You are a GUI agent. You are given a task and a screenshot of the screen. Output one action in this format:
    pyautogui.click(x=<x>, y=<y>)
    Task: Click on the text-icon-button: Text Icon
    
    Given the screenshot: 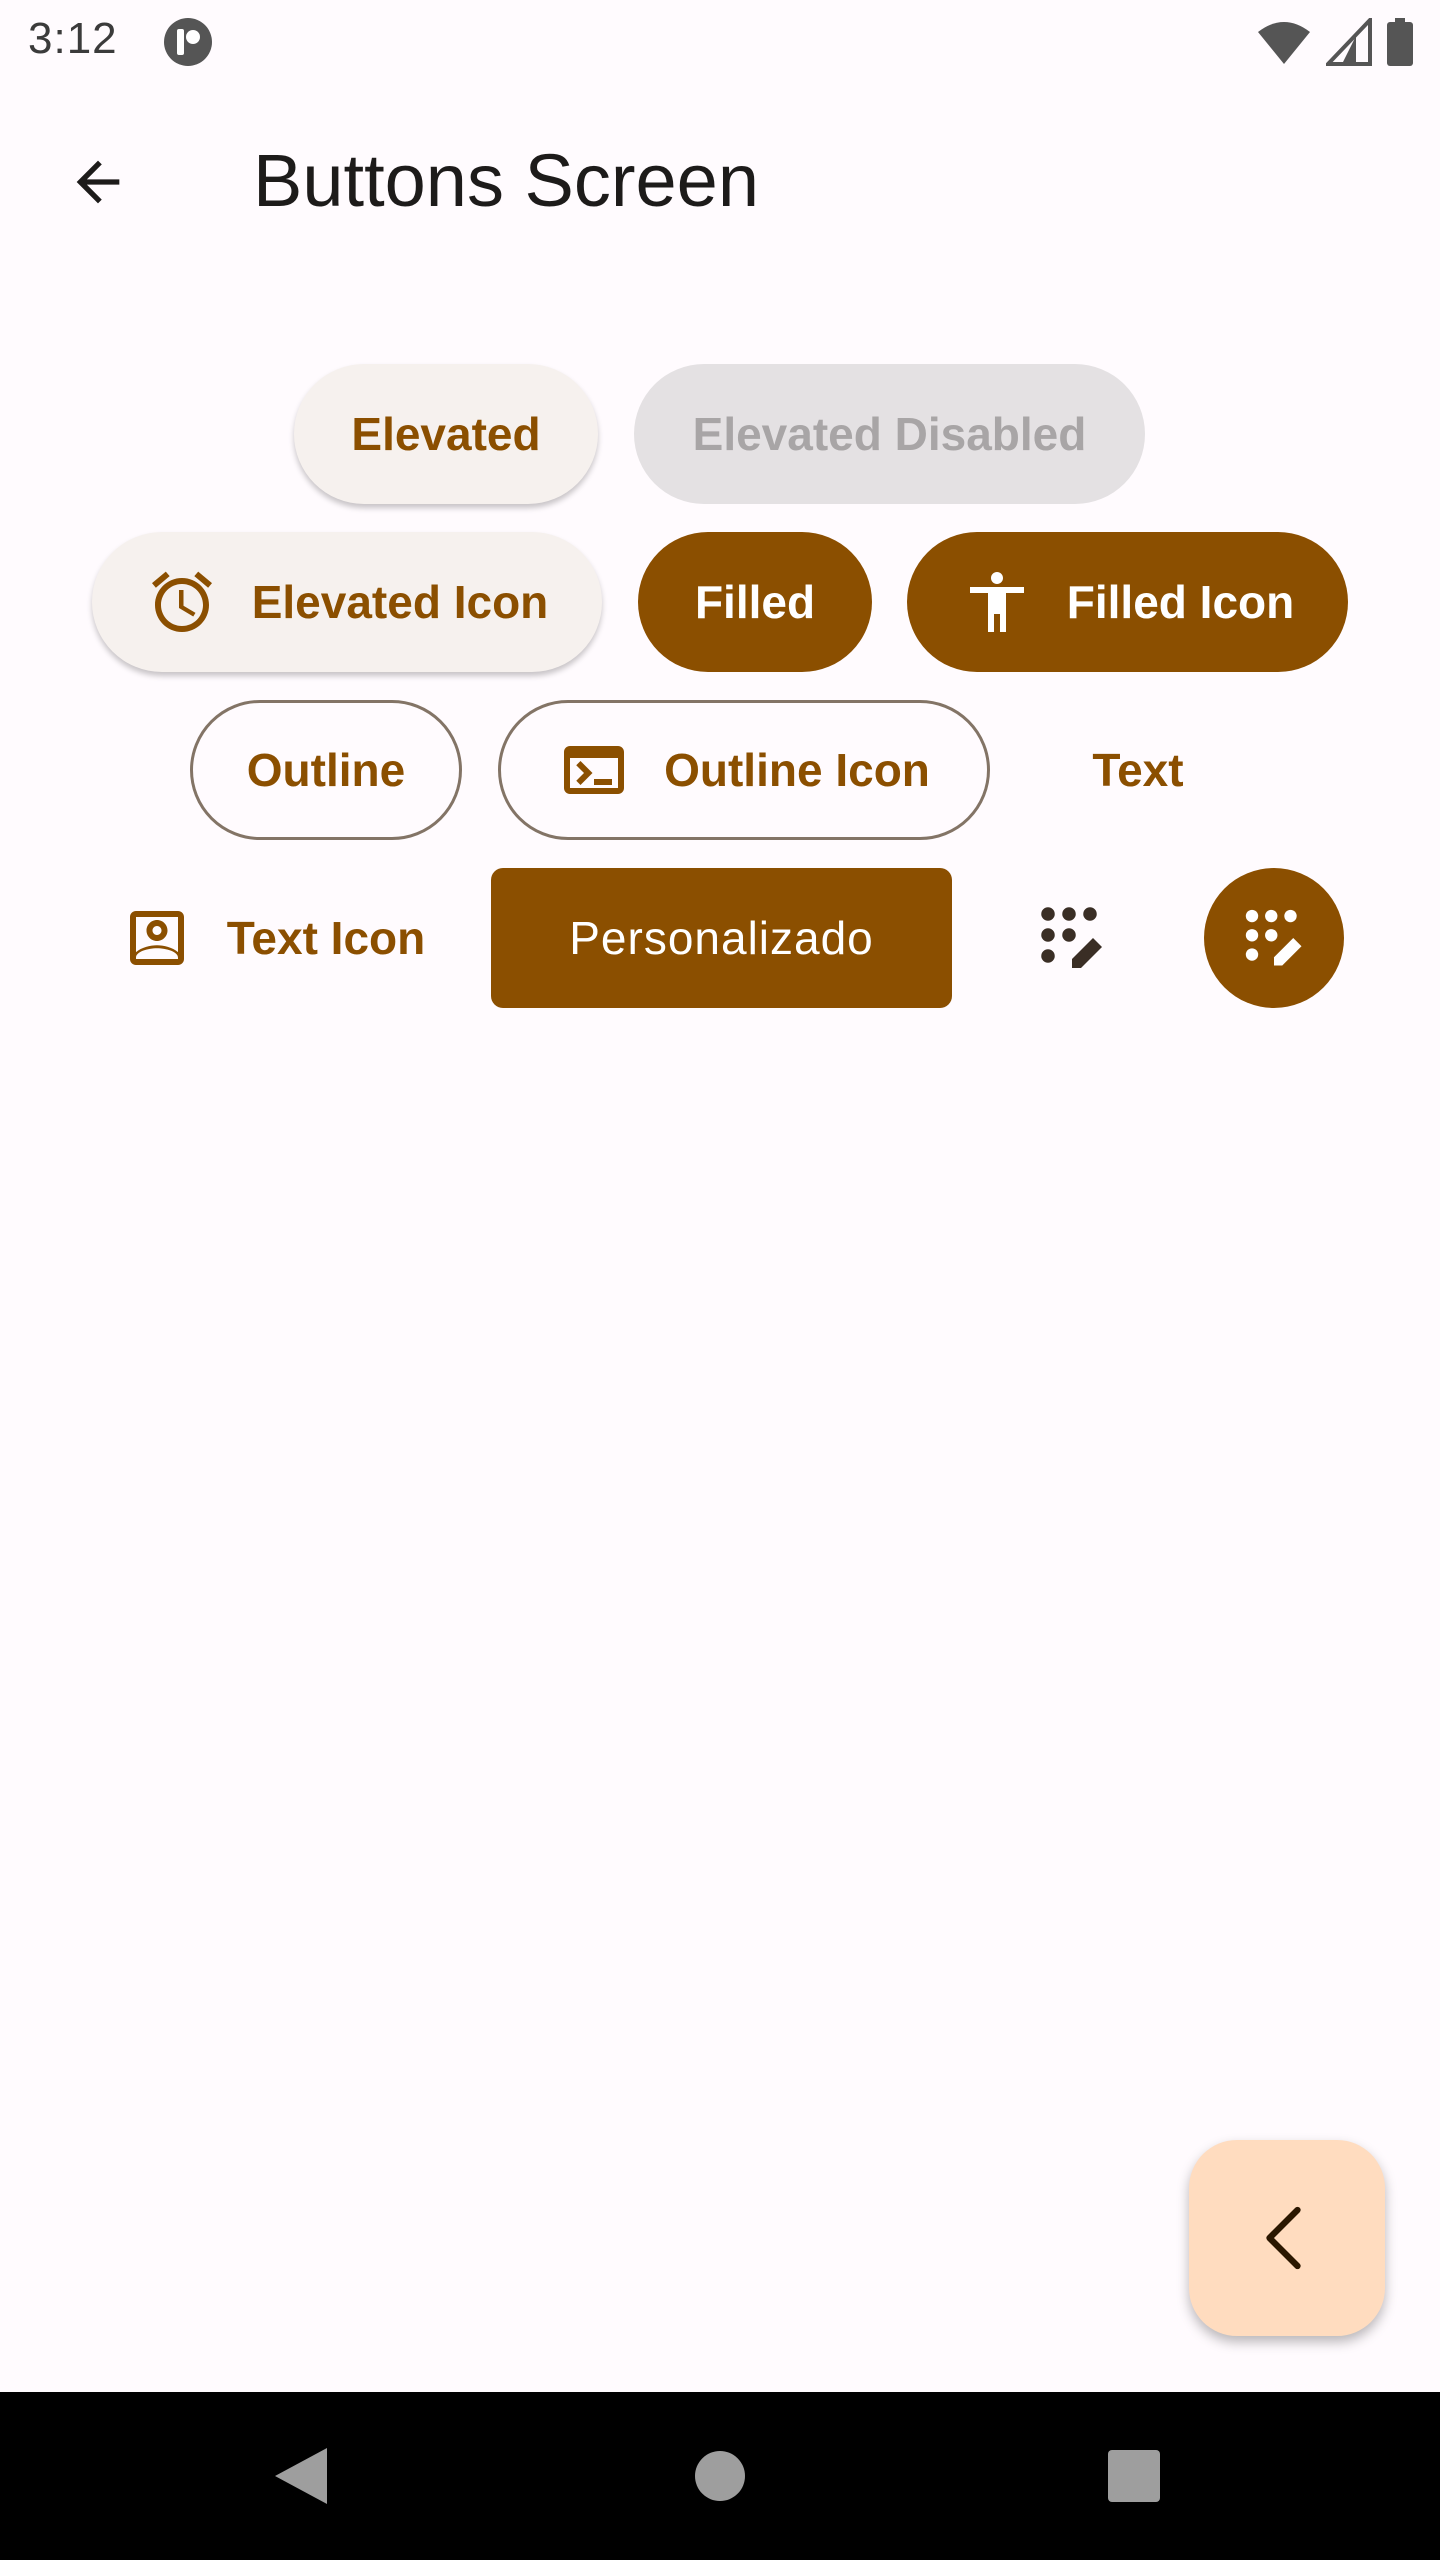 What is the action you would take?
    pyautogui.click(x=273, y=938)
    